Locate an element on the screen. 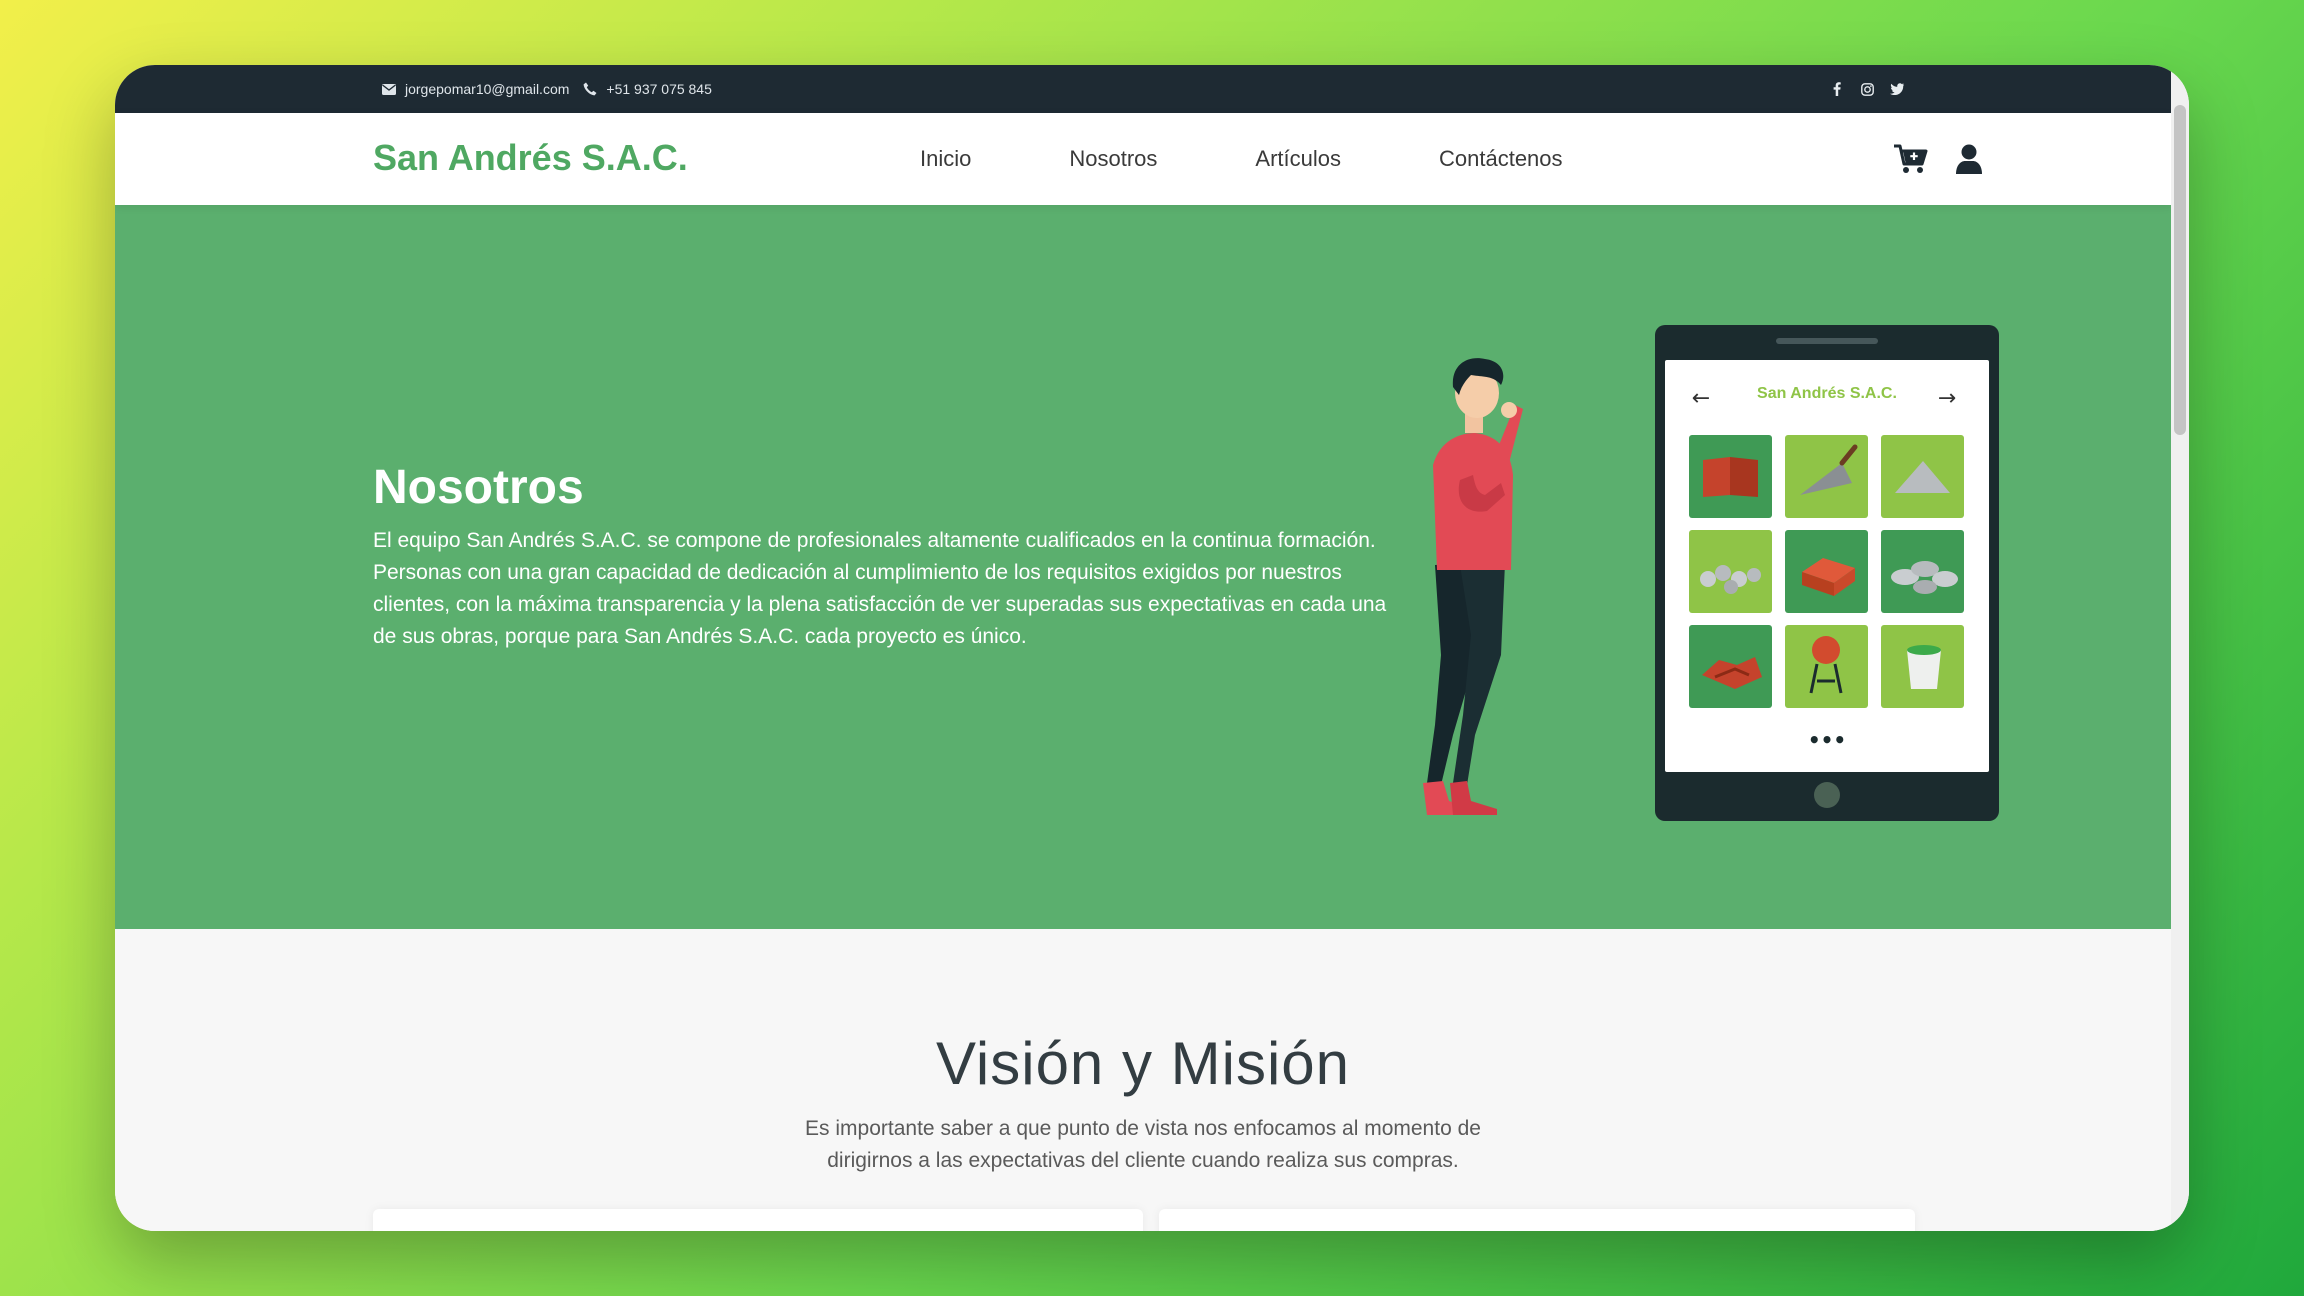 This screenshot has height=1296, width=2304. tablet-more-dots: ••• is located at coordinates (1827, 740).